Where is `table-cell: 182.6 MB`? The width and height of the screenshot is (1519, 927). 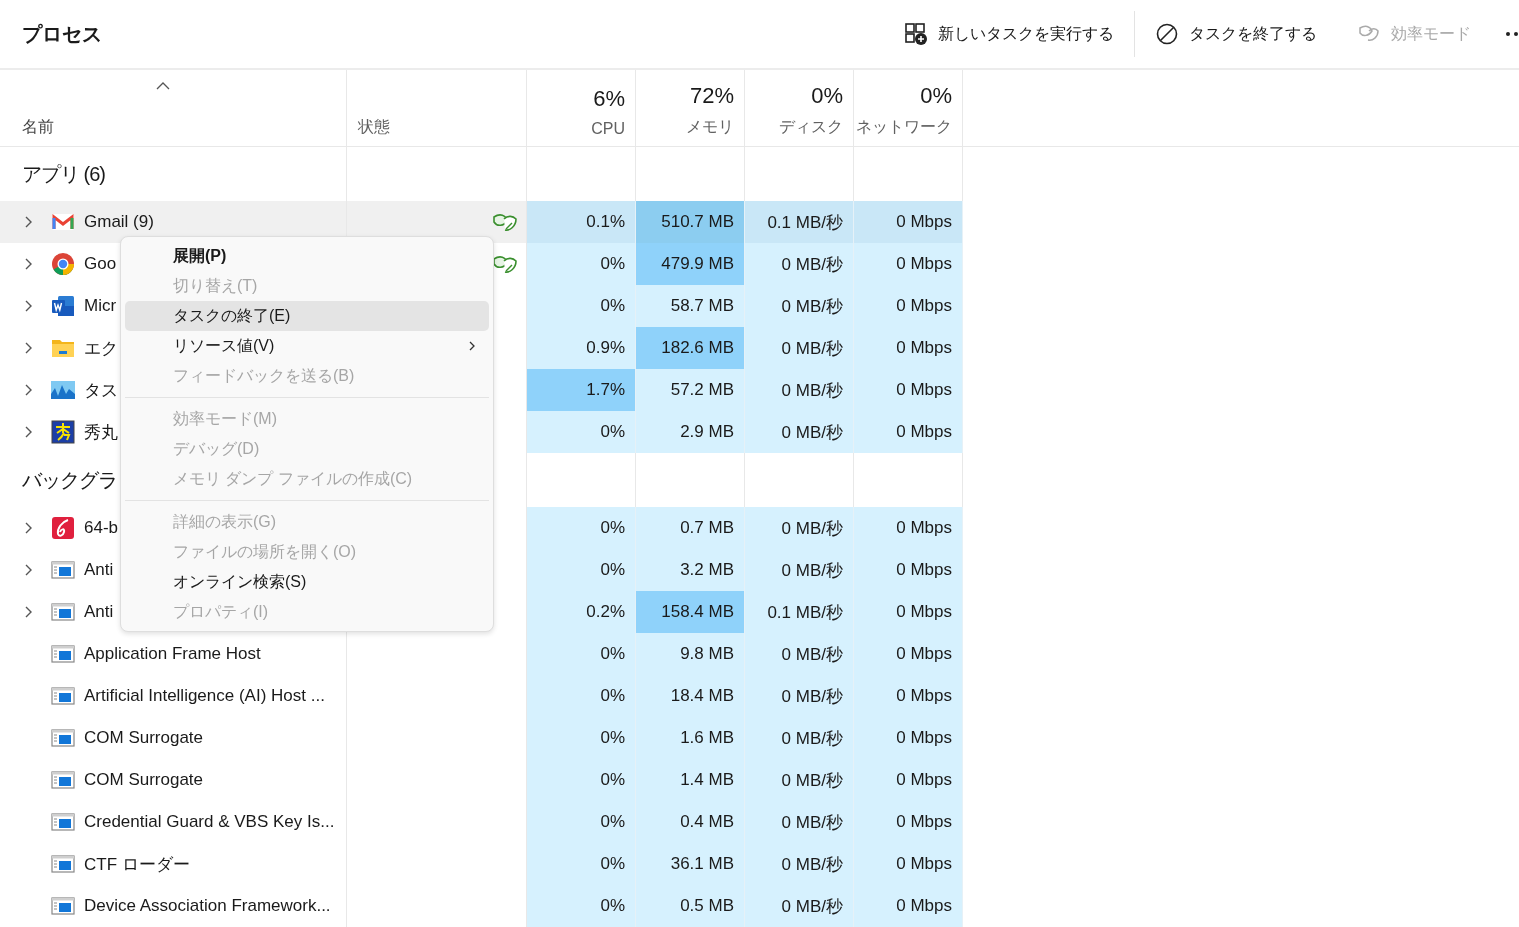 table-cell: 182.6 MB is located at coordinates (690, 348).